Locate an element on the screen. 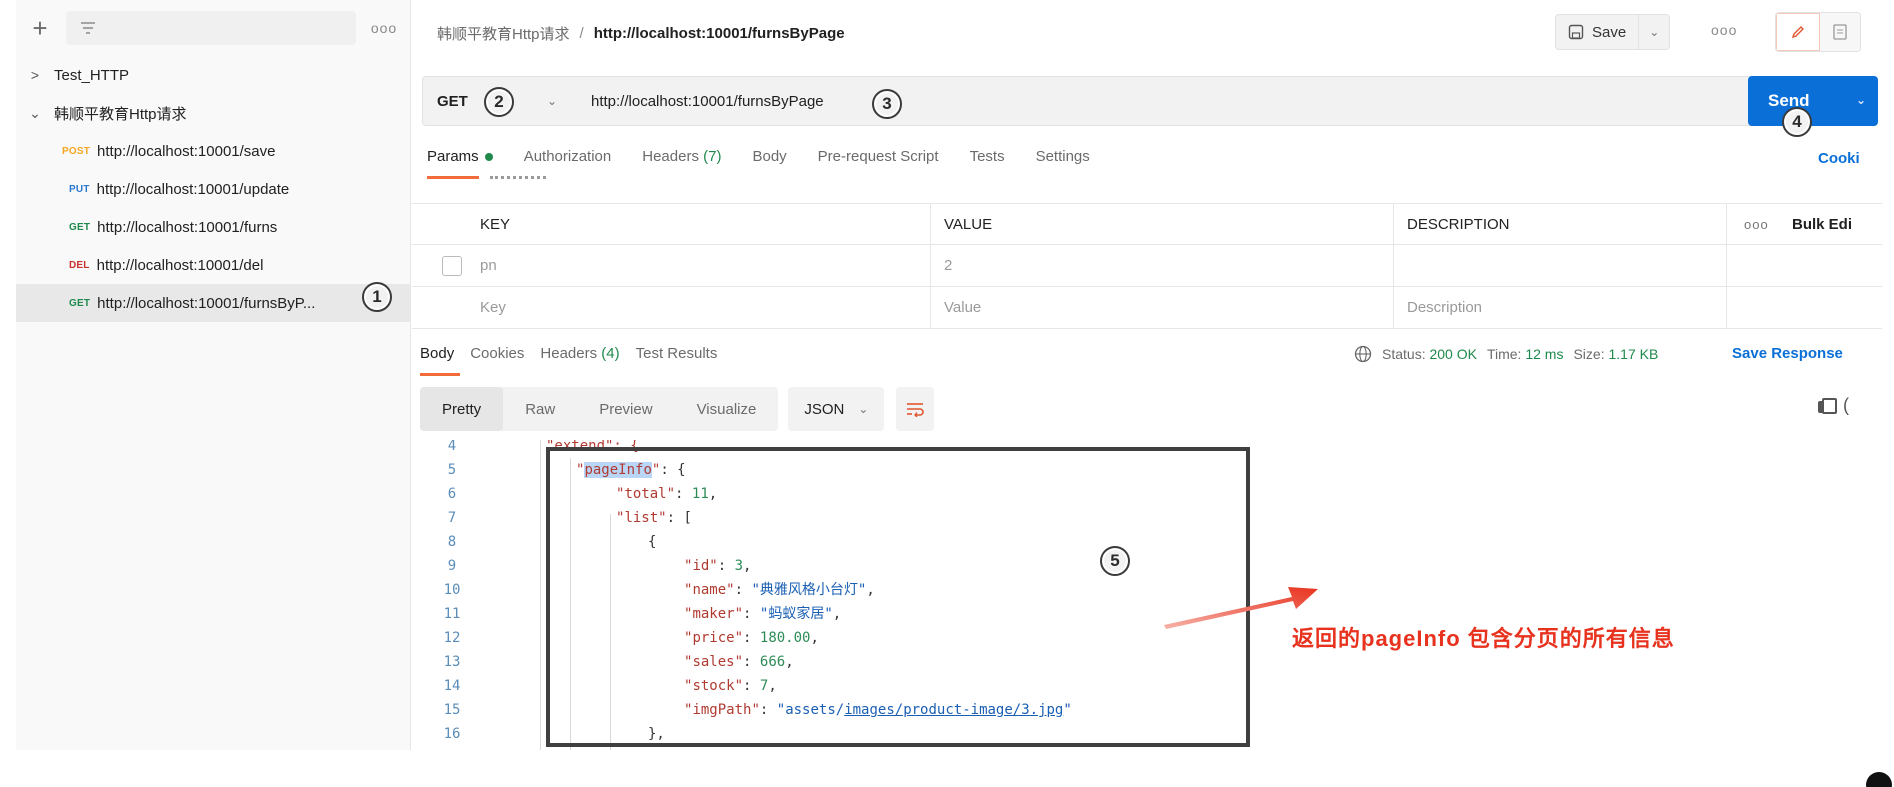  tab-response-headers: Headers (4) is located at coordinates (579, 353).